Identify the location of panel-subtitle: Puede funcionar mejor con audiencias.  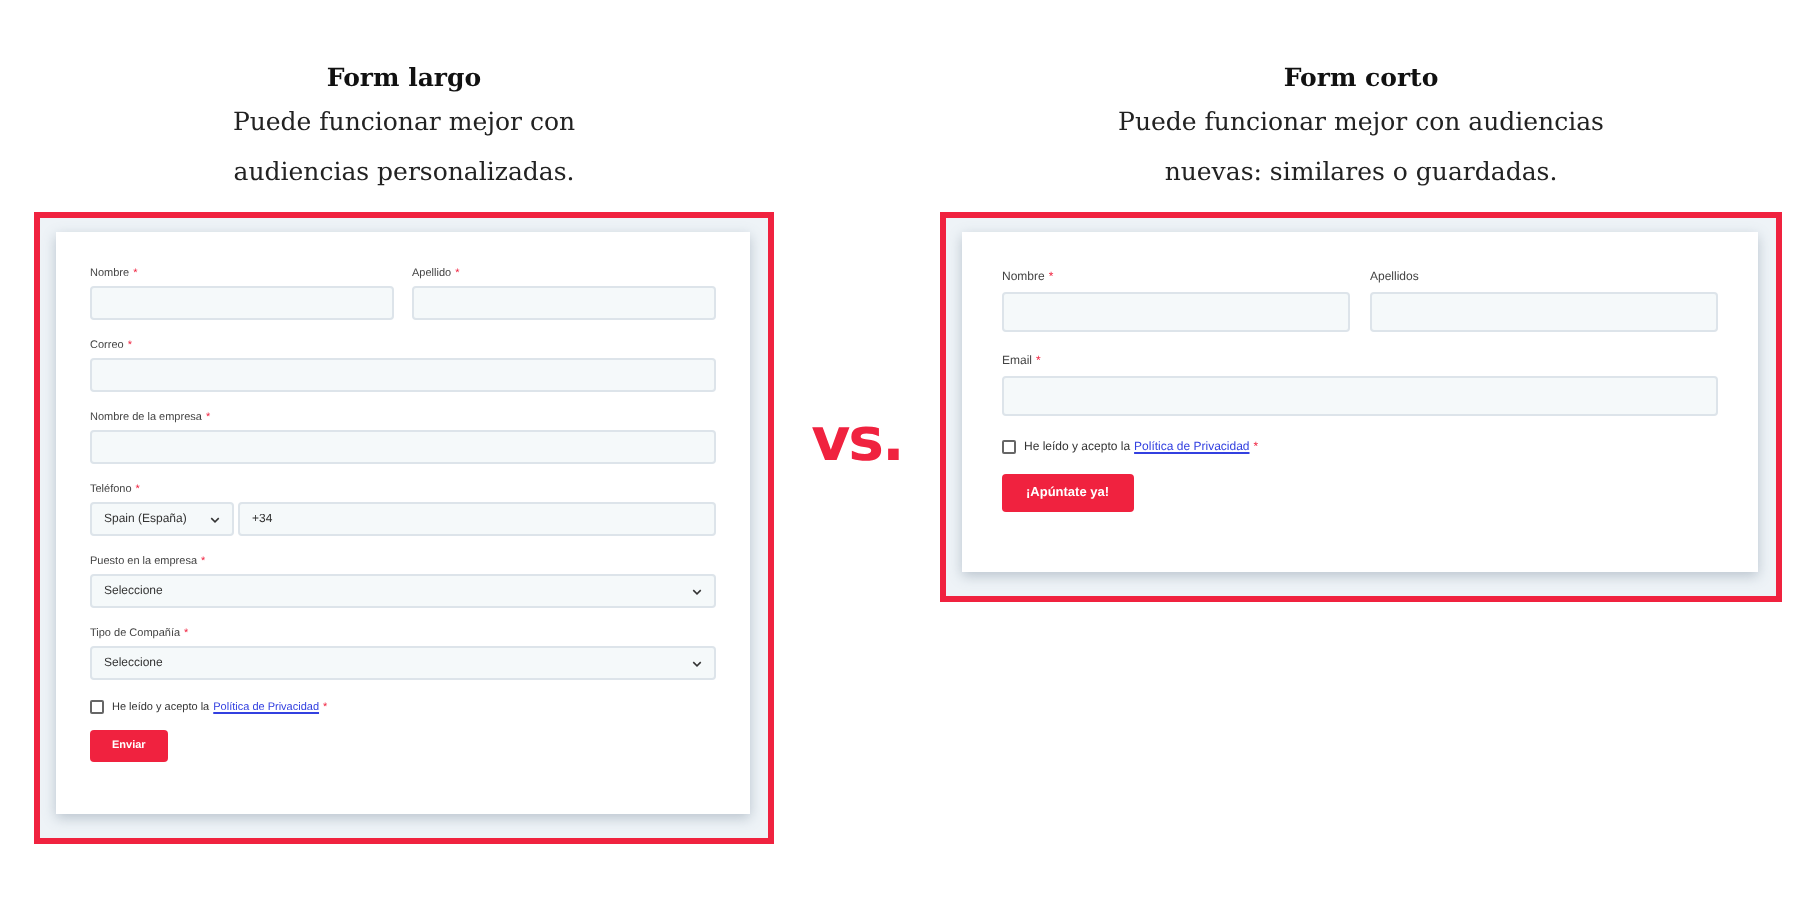
(1361, 122).